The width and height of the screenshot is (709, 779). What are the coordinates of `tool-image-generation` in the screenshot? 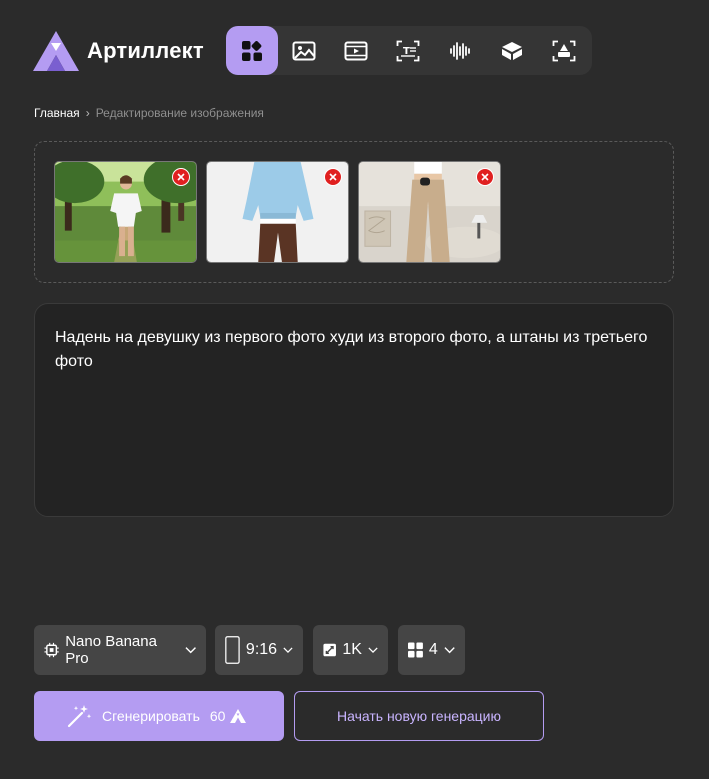 It's located at (304, 50).